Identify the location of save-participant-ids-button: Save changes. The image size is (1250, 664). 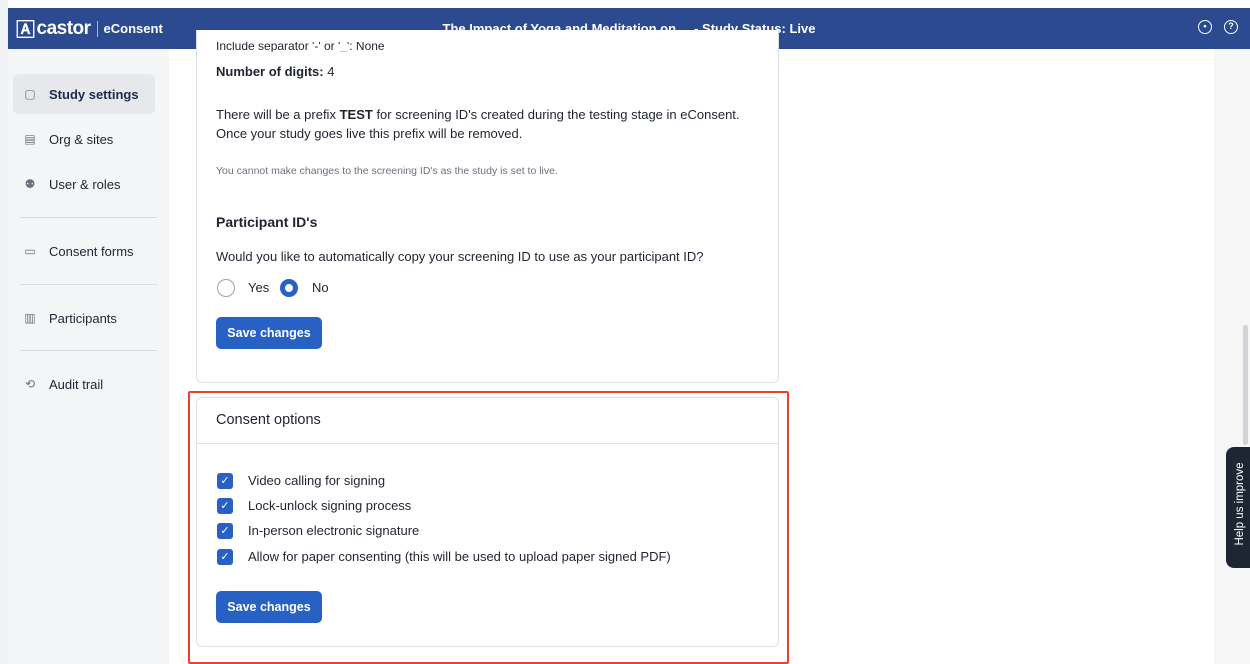
(269, 333).